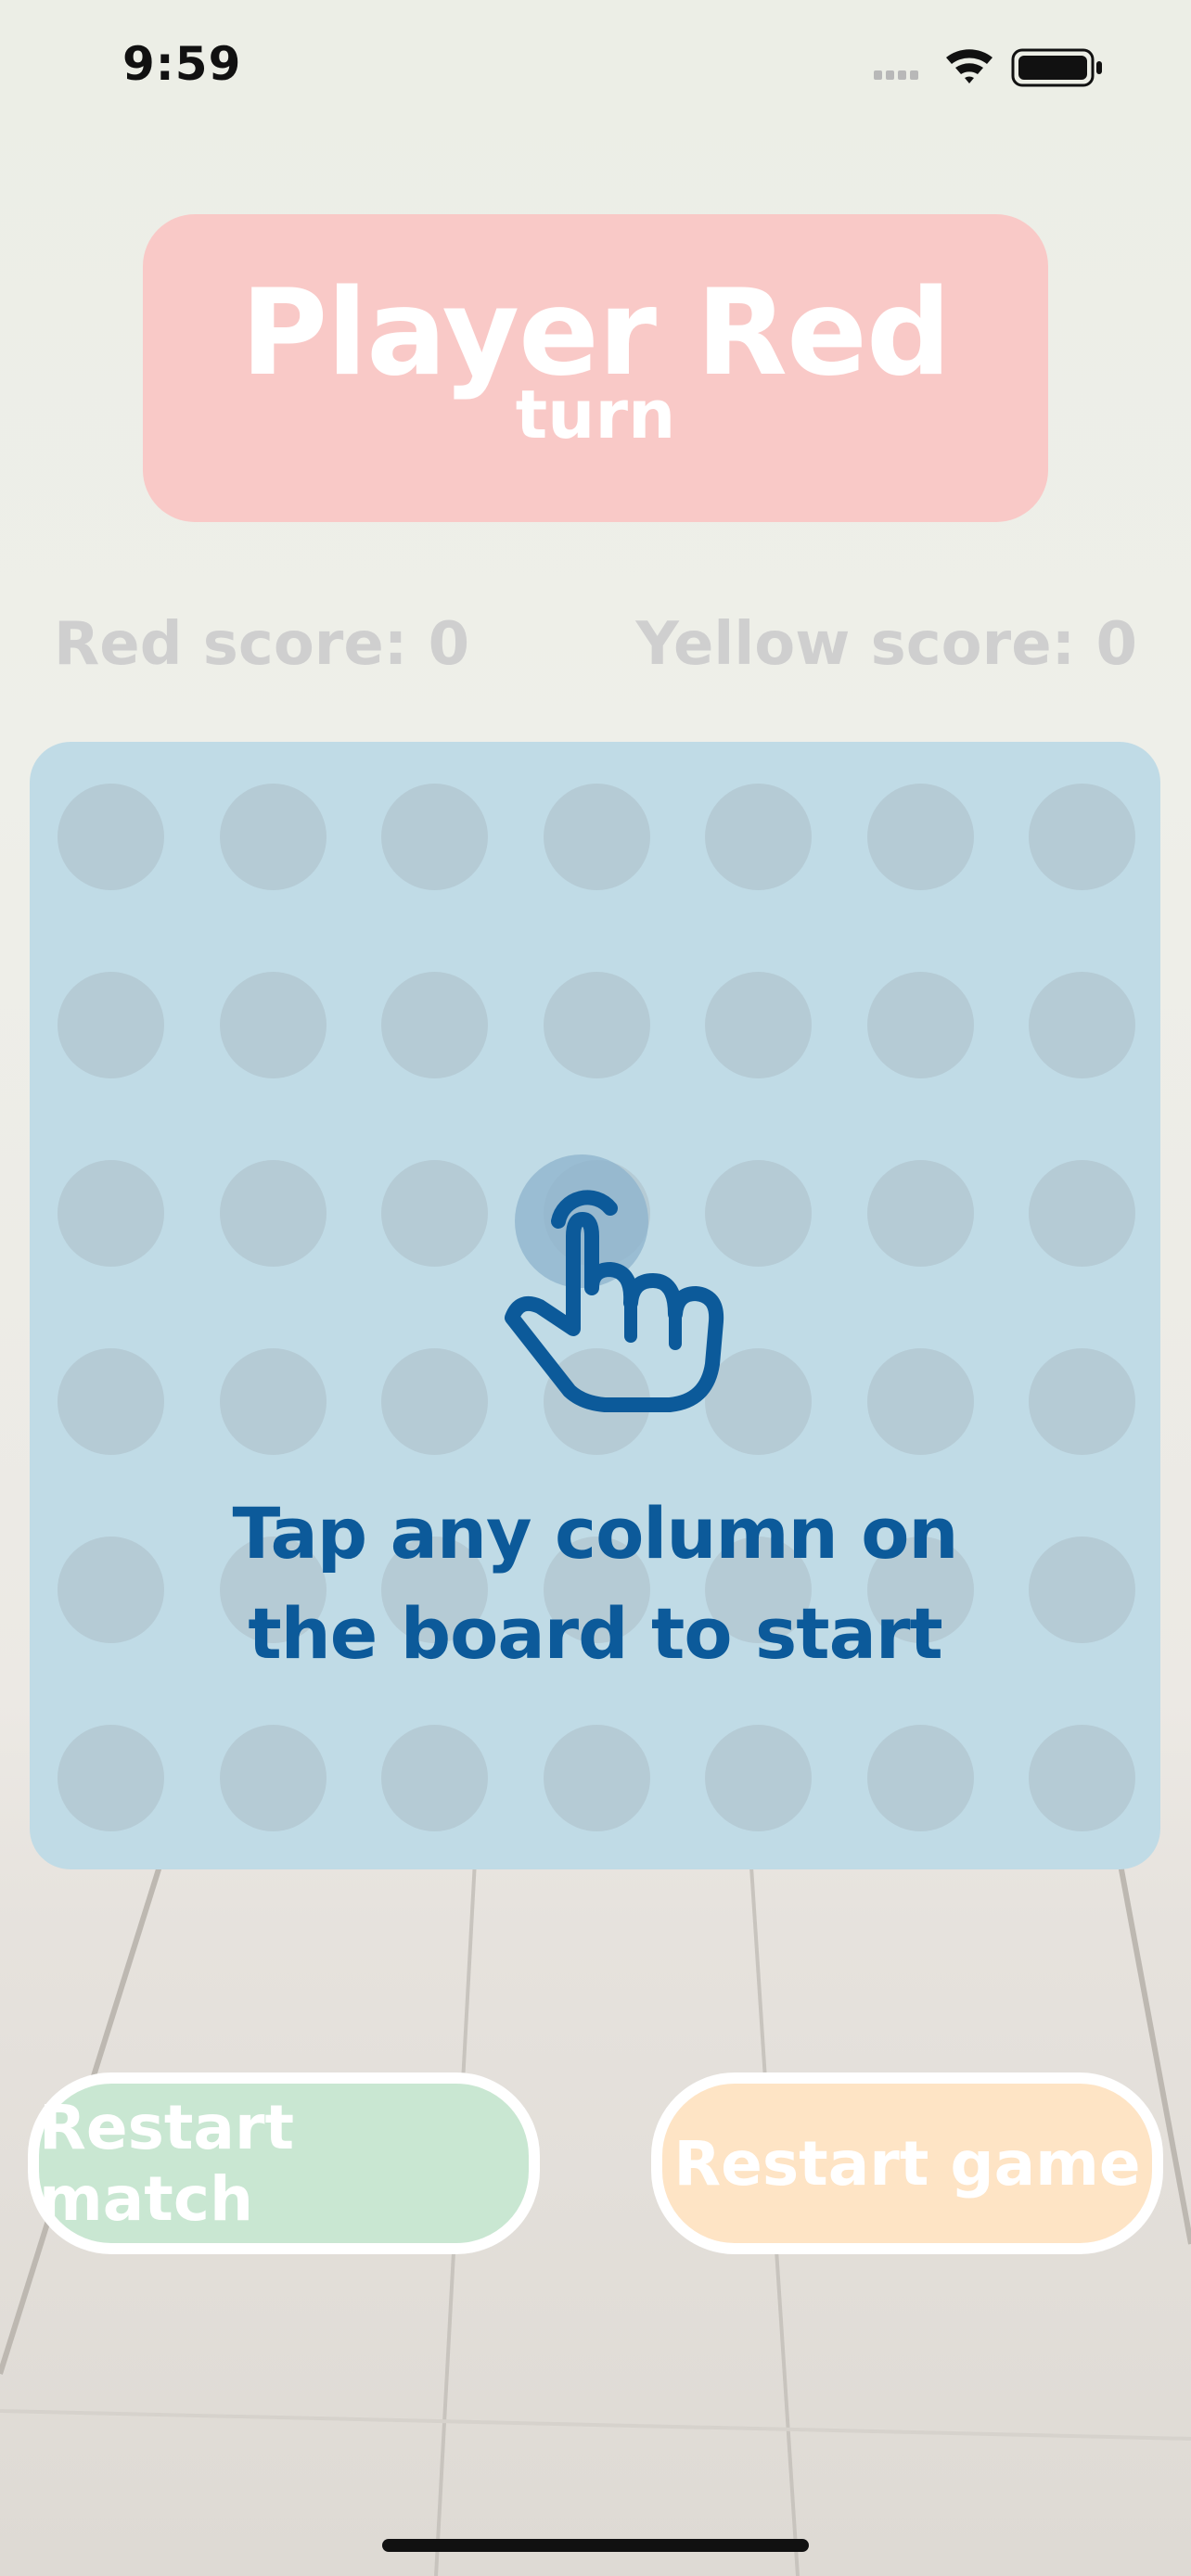 Image resolution: width=1191 pixels, height=2576 pixels. I want to click on cellular-signal-icon, so click(896, 75).